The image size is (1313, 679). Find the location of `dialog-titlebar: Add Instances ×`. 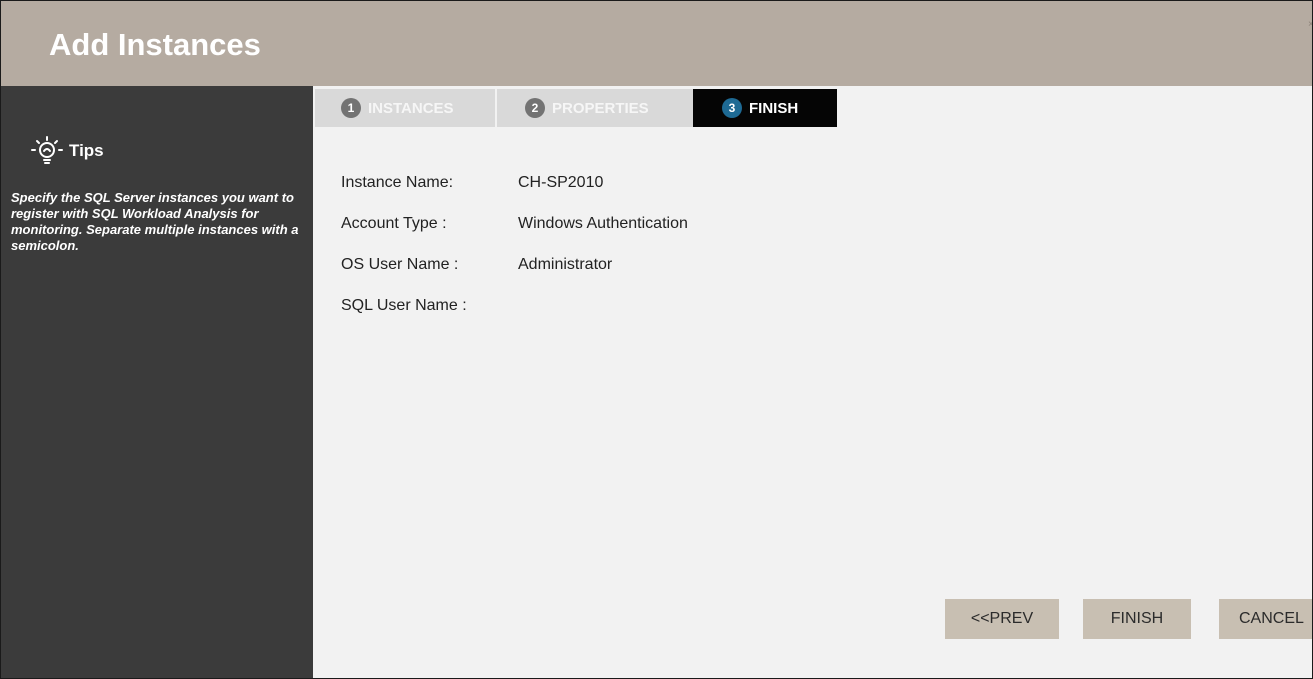

dialog-titlebar: Add Instances × is located at coordinates (656, 43).